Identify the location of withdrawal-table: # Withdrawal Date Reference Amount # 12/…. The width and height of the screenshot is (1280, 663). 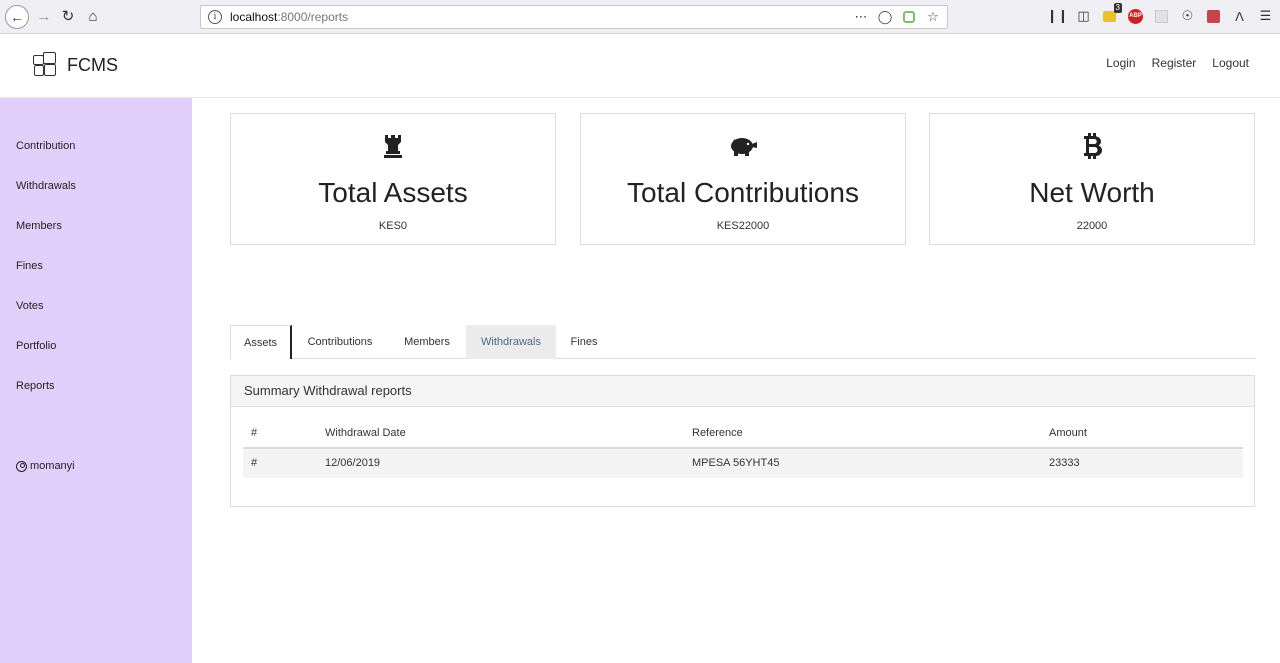
(743, 448).